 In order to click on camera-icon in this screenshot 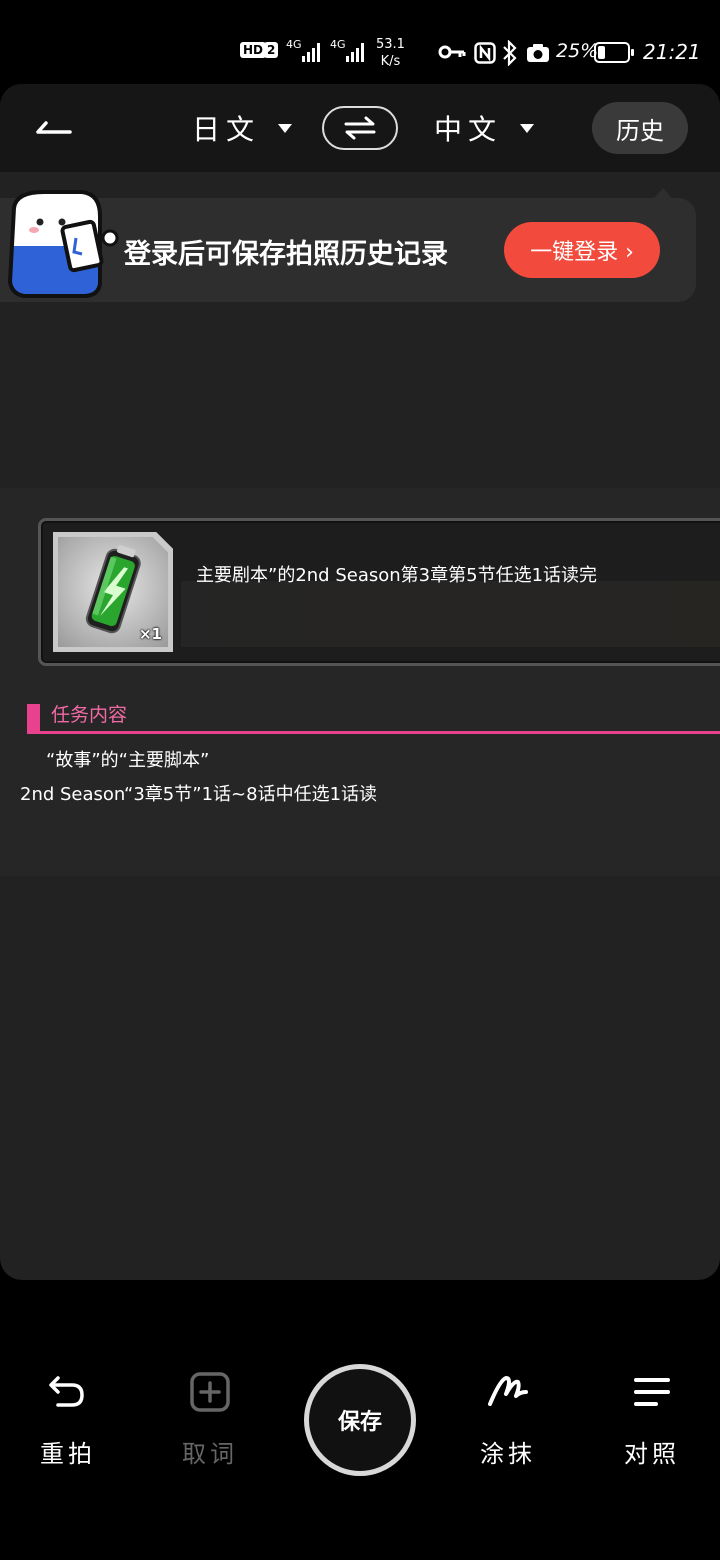, I will do `click(538, 53)`.